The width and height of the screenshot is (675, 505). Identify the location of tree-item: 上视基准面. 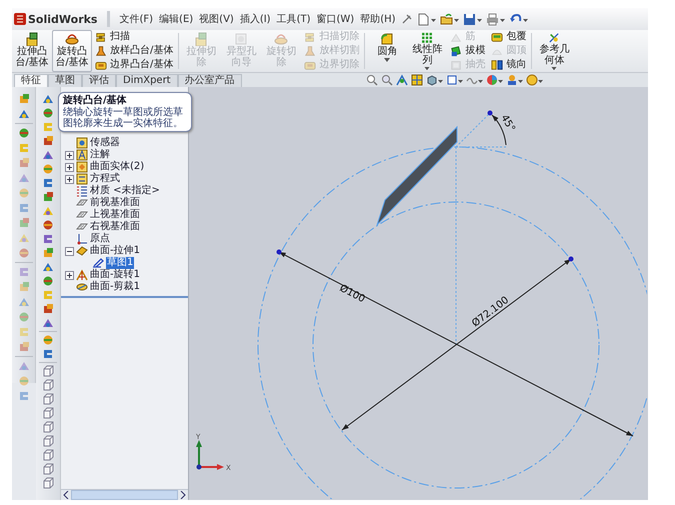
(115, 215).